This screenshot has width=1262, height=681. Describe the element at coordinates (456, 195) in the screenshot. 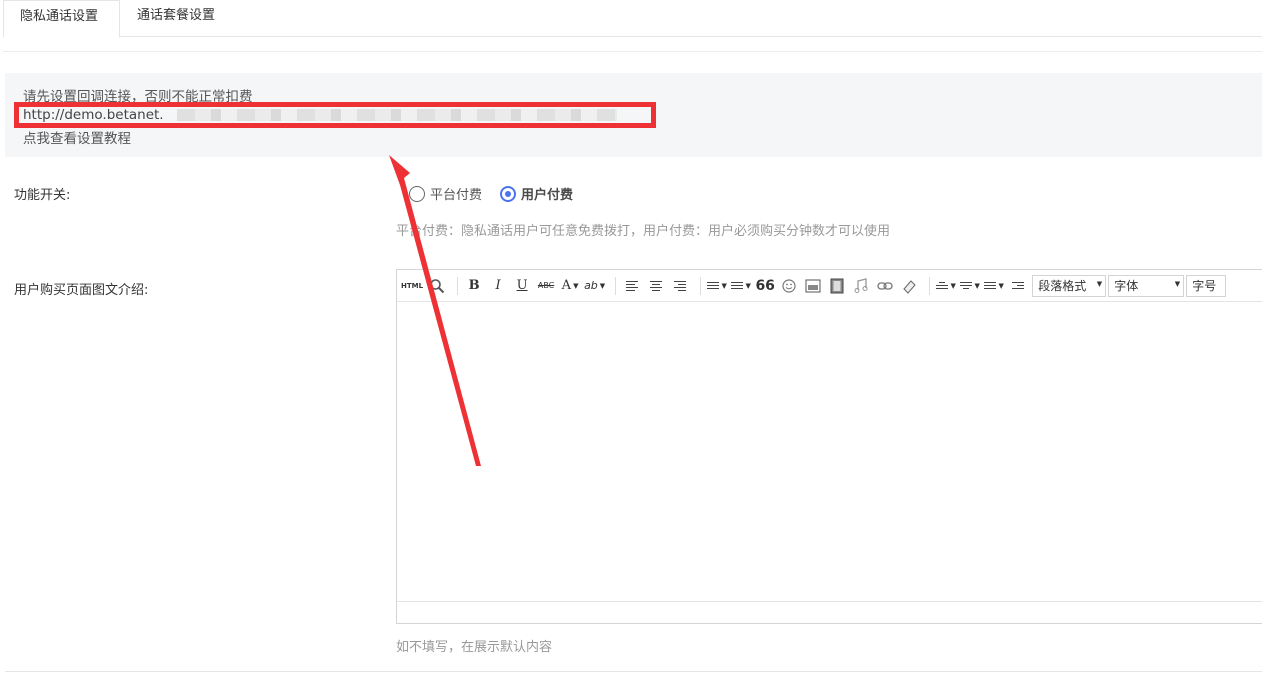

I see `radio-label: 平台付费` at that location.